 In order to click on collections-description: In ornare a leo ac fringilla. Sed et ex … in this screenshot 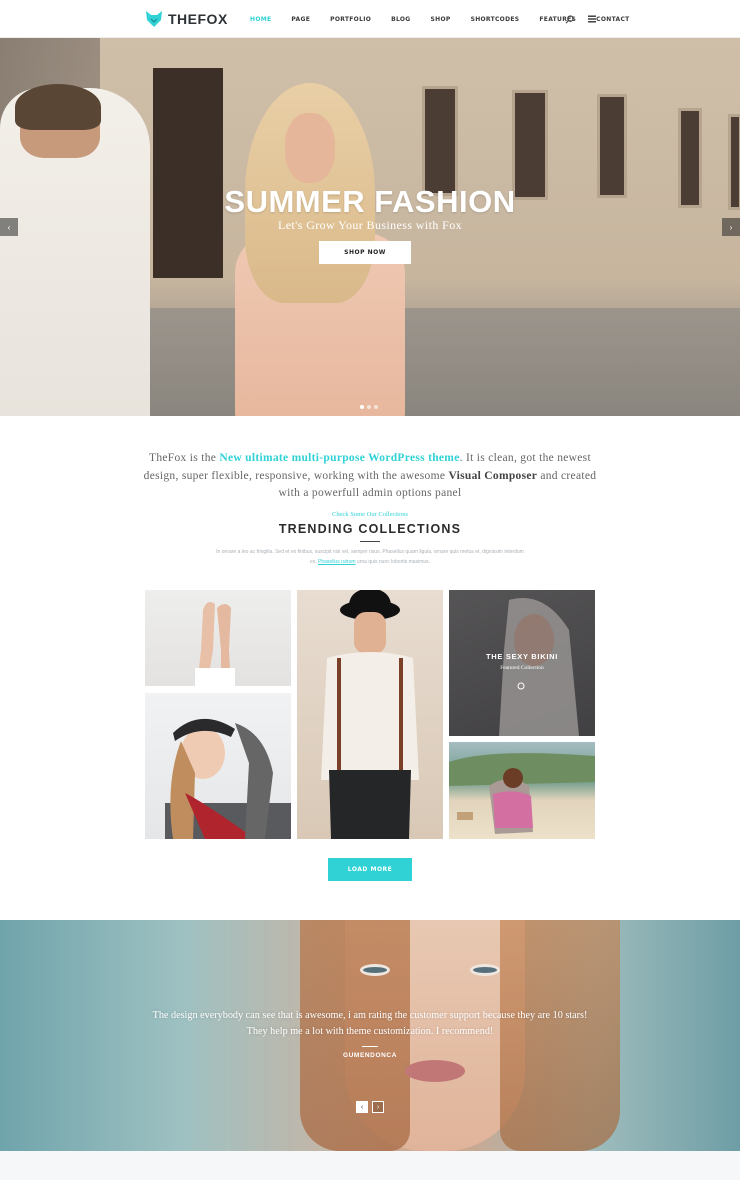, I will do `click(370, 557)`.